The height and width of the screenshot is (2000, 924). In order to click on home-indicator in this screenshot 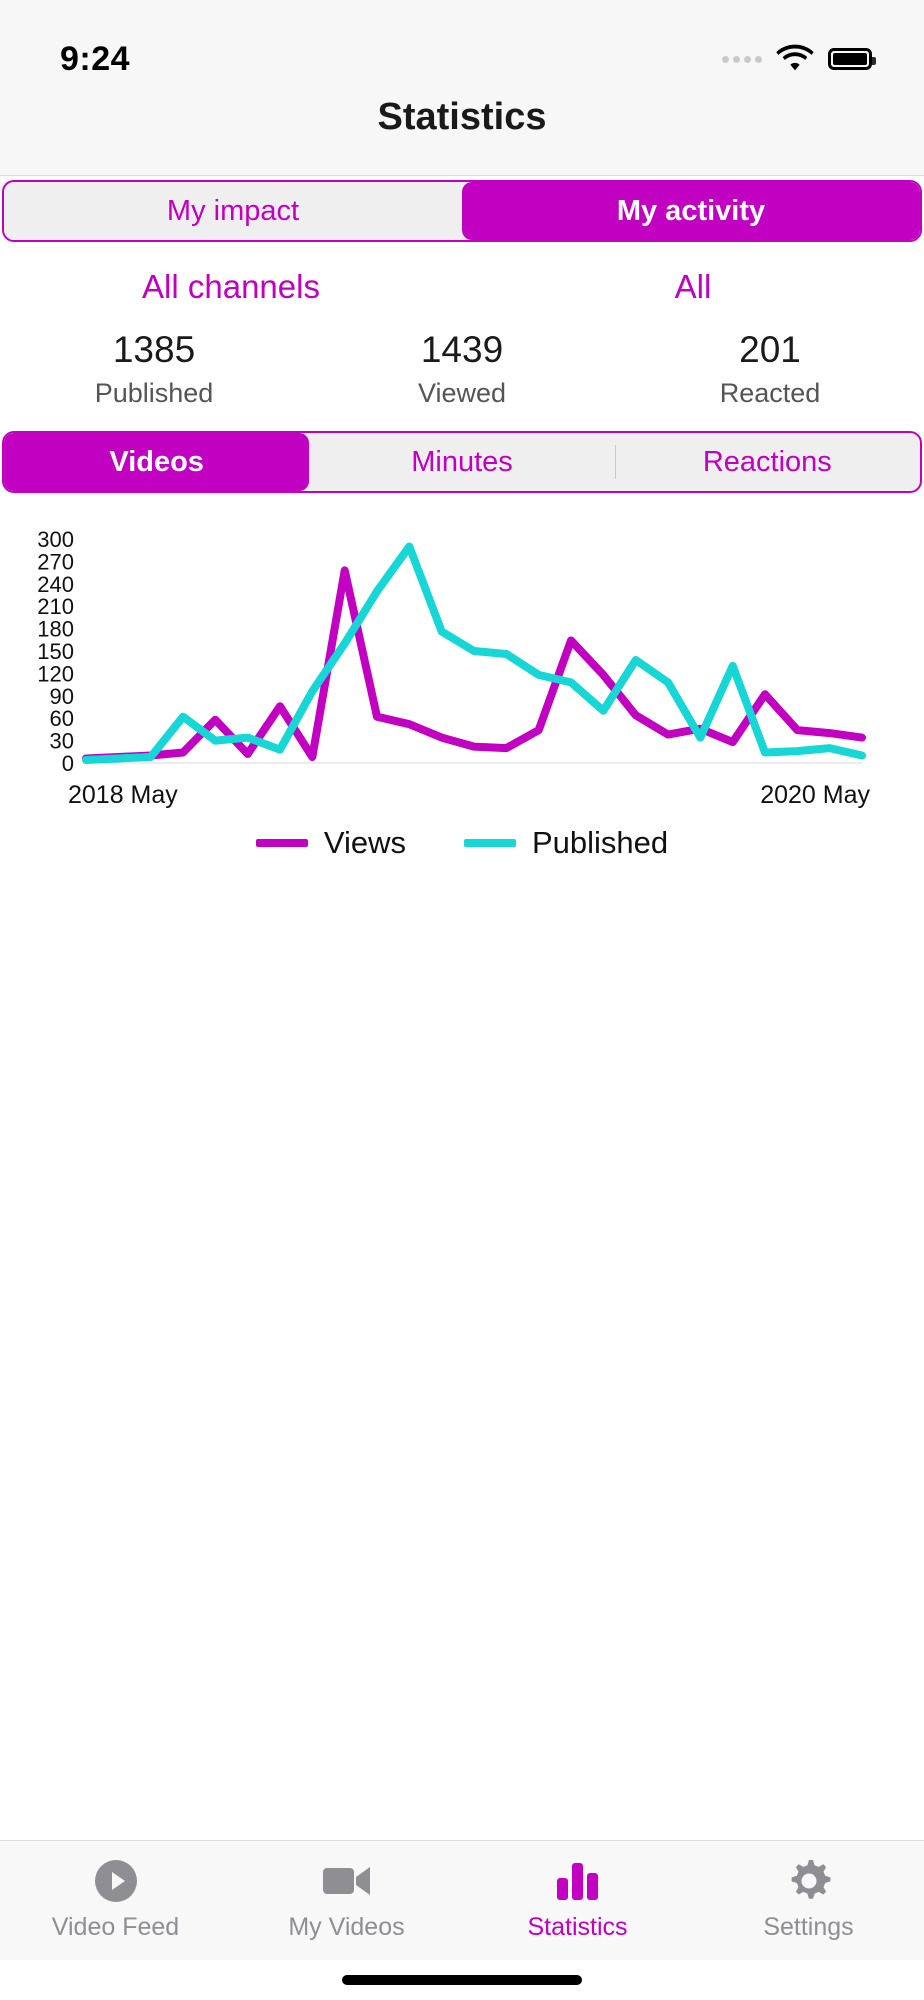, I will do `click(462, 1980)`.